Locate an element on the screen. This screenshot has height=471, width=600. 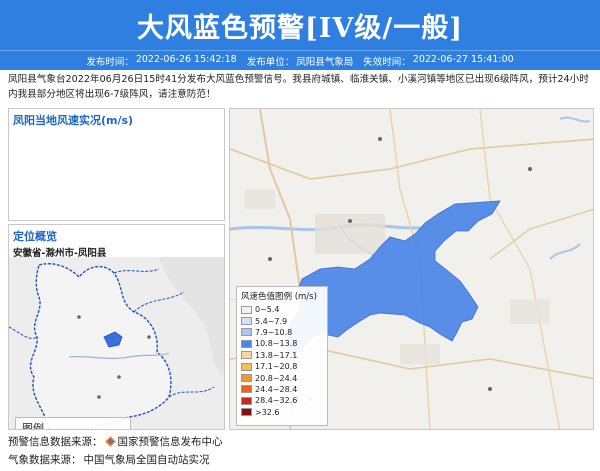
wind-legend-label: 7.9~10.8 is located at coordinates (274, 332).